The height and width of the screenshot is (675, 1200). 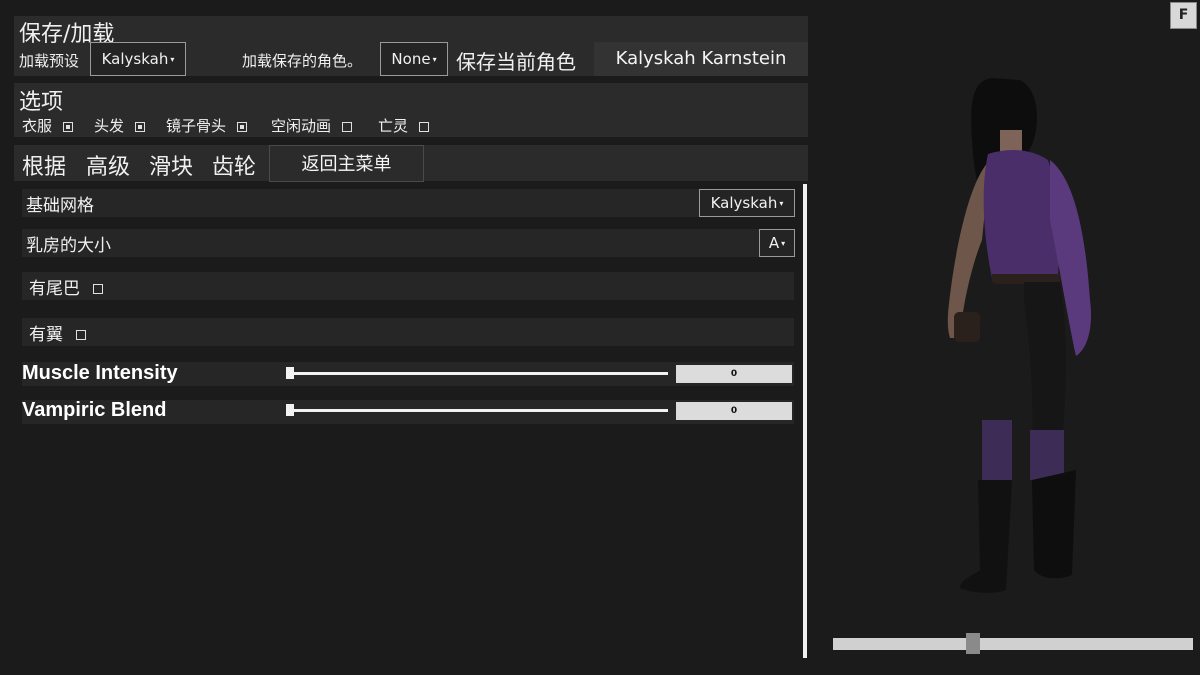 What do you see at coordinates (1047, 455) in the screenshot?
I see `character-right-knee` at bounding box center [1047, 455].